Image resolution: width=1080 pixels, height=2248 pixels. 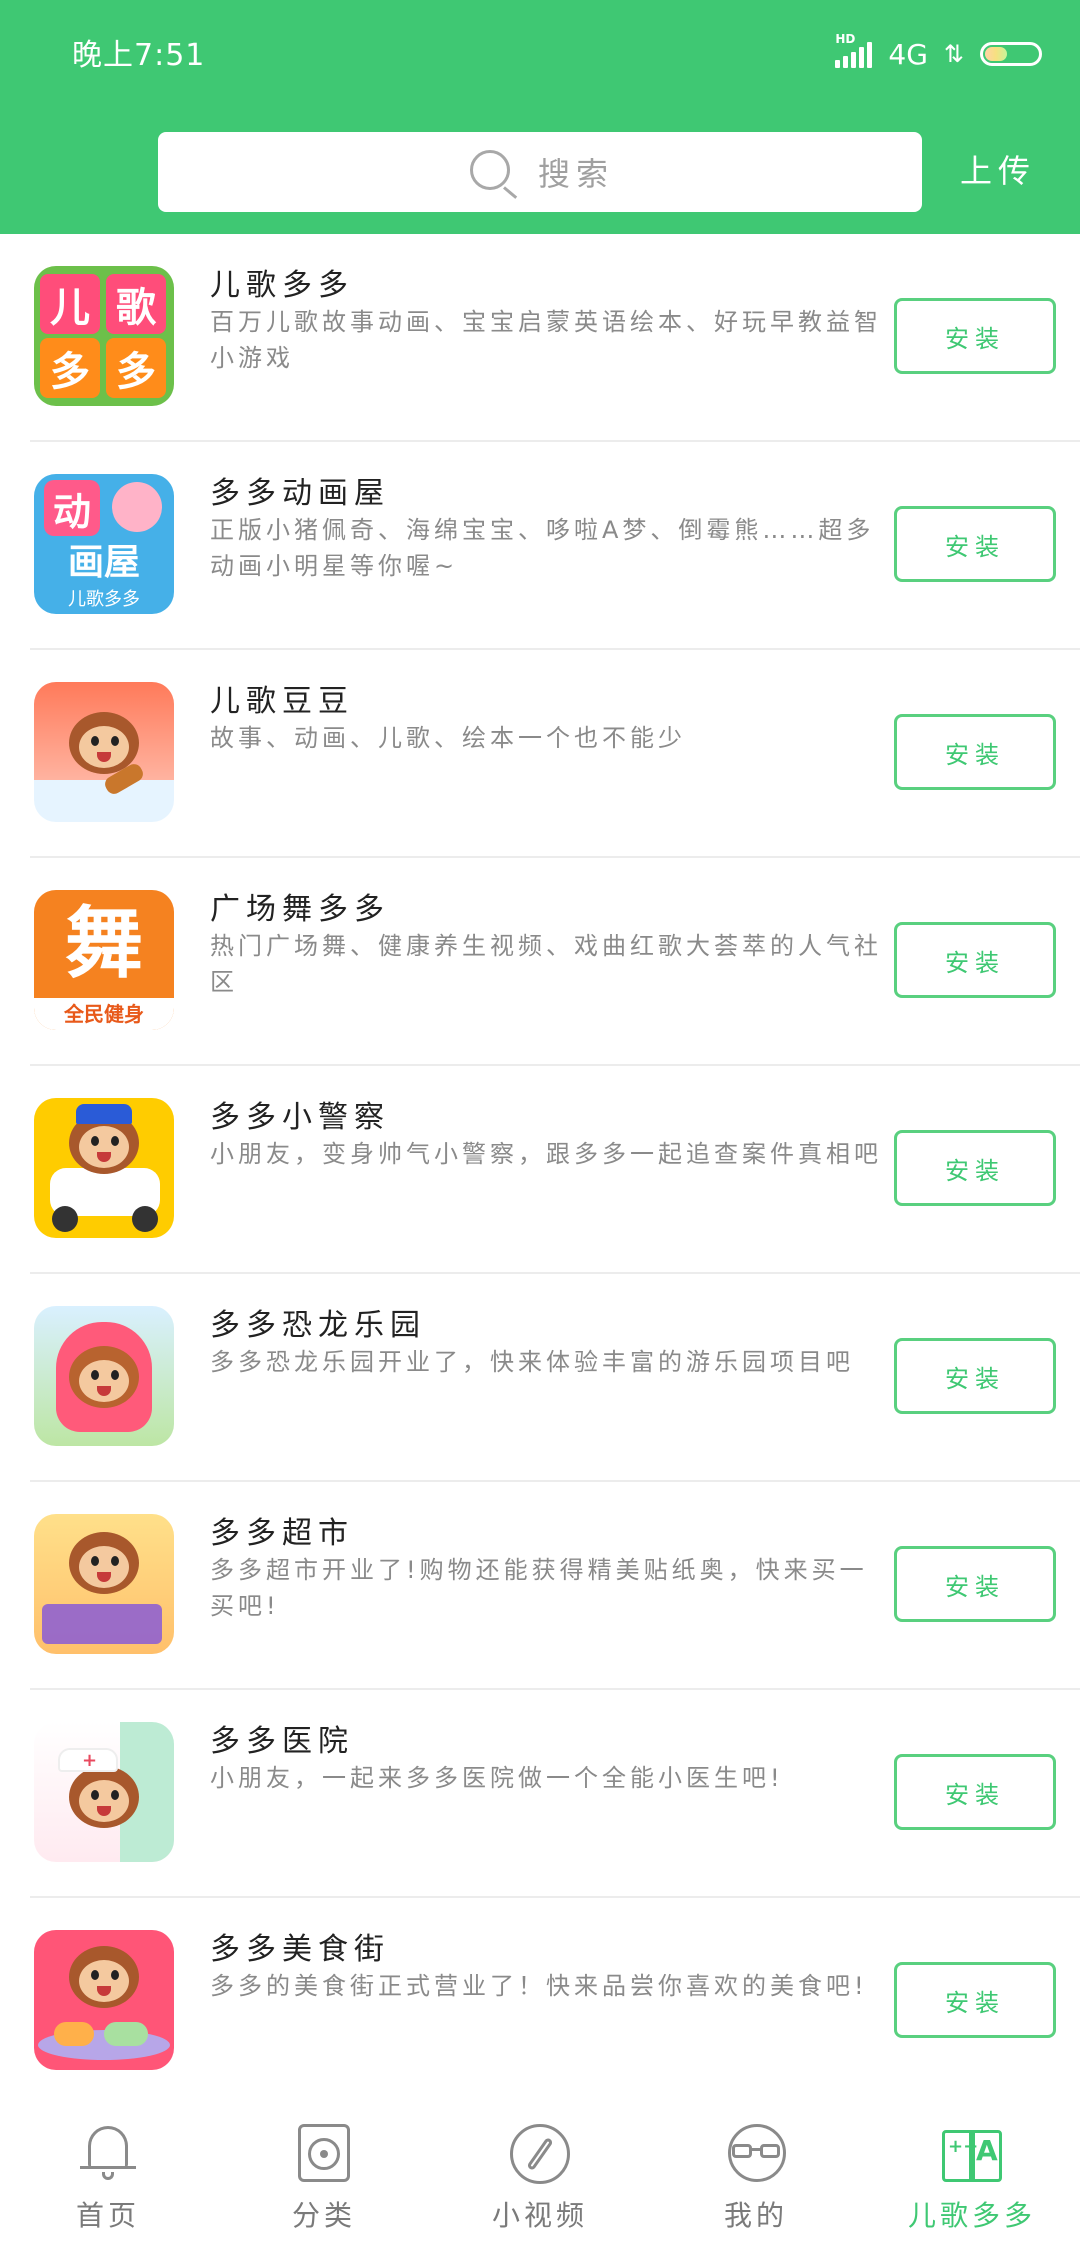 What do you see at coordinates (756, 2154) in the screenshot?
I see `face-icon` at bounding box center [756, 2154].